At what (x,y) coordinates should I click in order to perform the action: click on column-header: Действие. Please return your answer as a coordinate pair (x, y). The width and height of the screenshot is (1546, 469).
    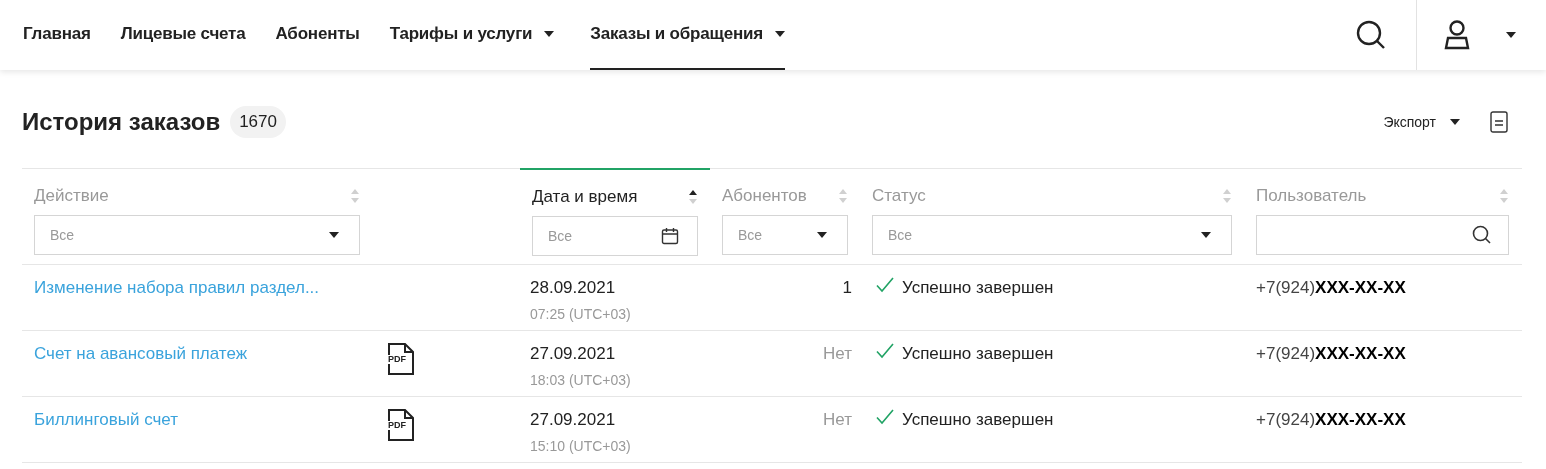
    Looking at the image, I should click on (71, 196).